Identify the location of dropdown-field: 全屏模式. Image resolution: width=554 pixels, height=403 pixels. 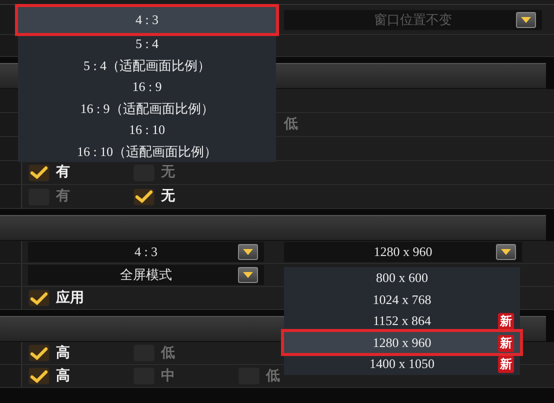
(146, 275).